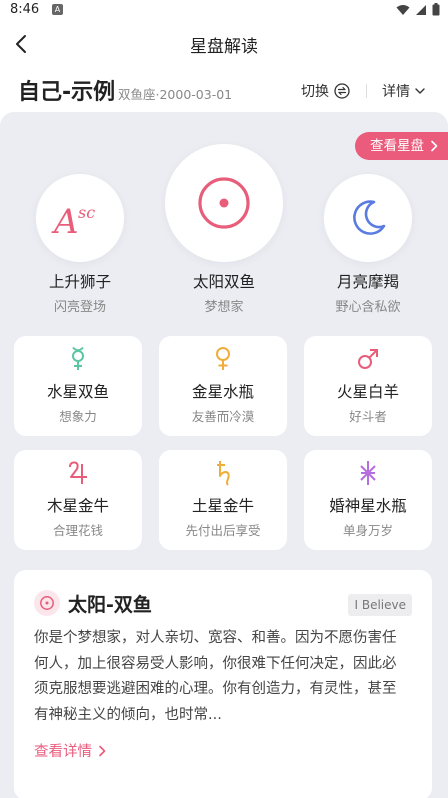  I want to click on page-title: 星盘解读, so click(224, 47).